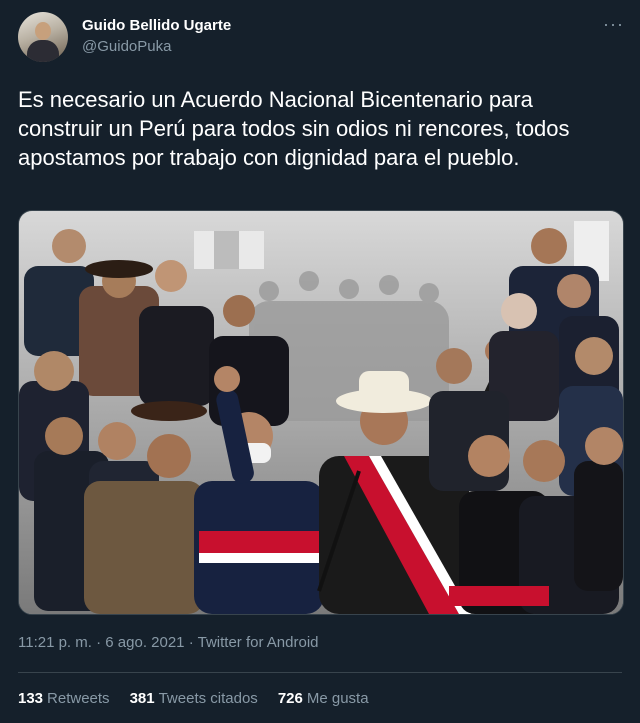  What do you see at coordinates (156, 25) in the screenshot?
I see `author-name: Guido Bellido Ugarte` at bounding box center [156, 25].